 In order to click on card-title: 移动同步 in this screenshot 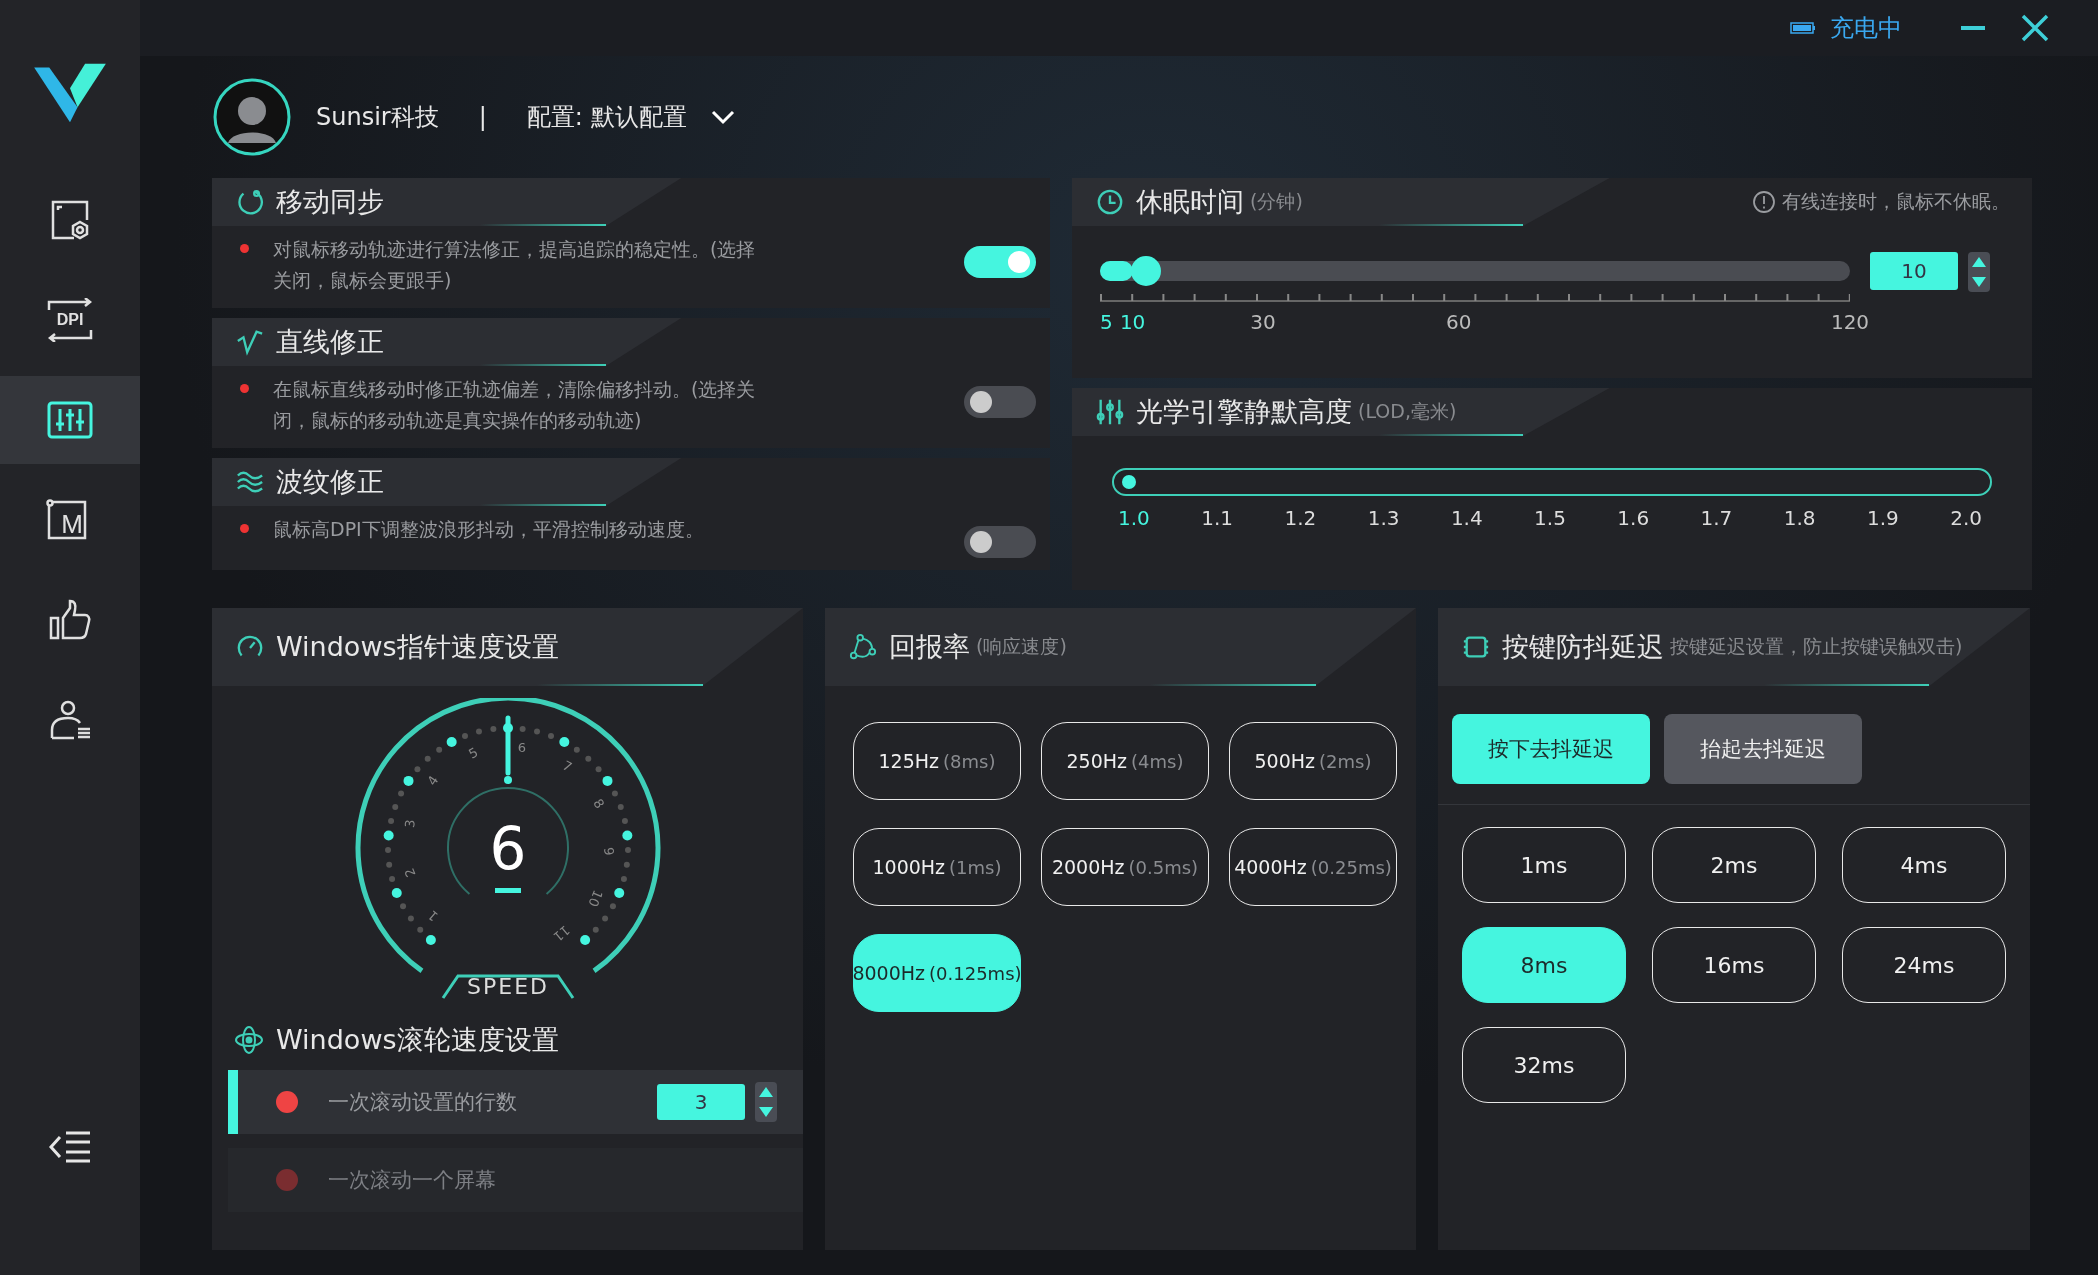, I will do `click(330, 202)`.